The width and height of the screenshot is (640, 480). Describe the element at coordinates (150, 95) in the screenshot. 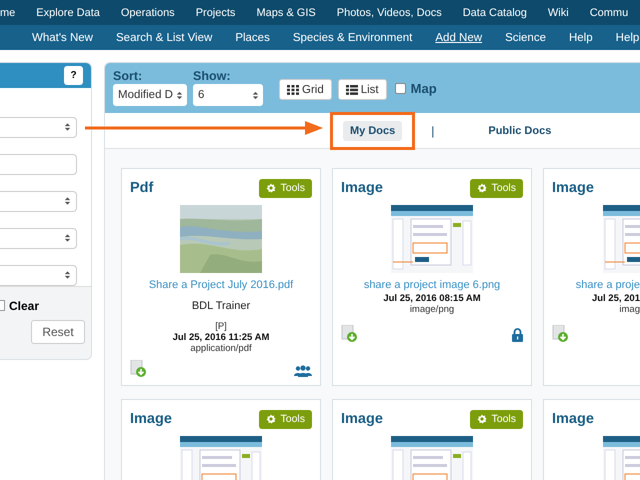

I see `dropdown: Modified D` at that location.